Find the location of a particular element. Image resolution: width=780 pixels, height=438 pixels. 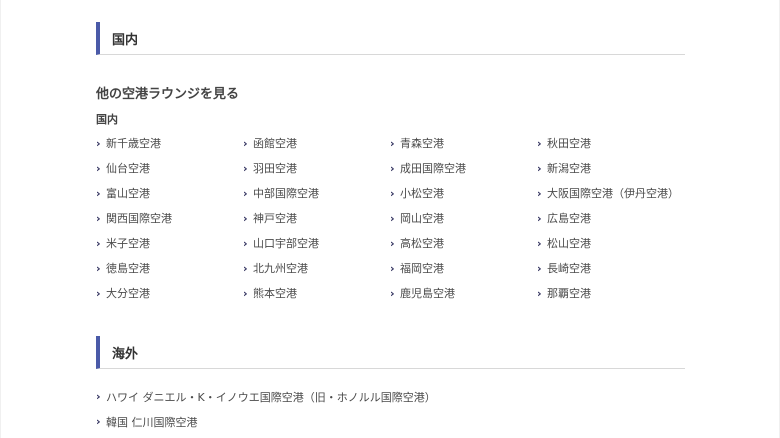

domestic-airport-label: 山口宇部空港 is located at coordinates (286, 243).